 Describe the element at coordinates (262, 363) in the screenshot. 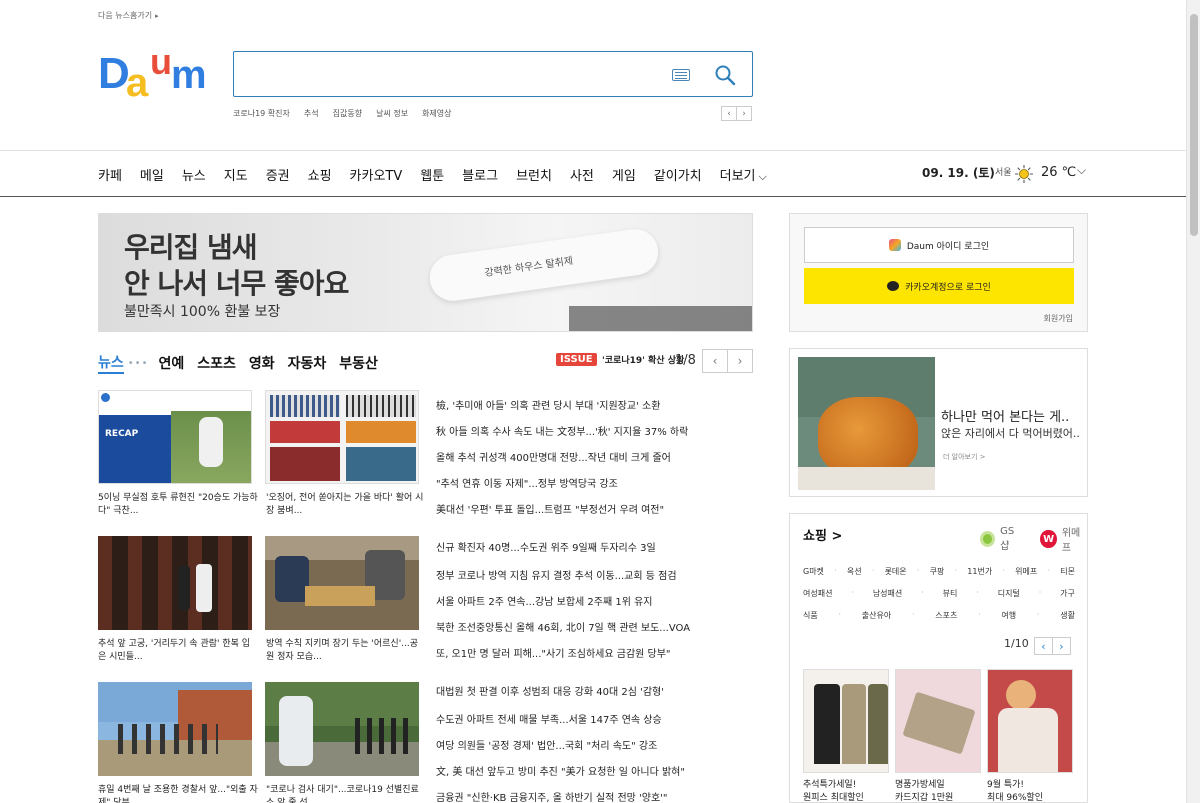

I see `tab-movie: 영화` at that location.